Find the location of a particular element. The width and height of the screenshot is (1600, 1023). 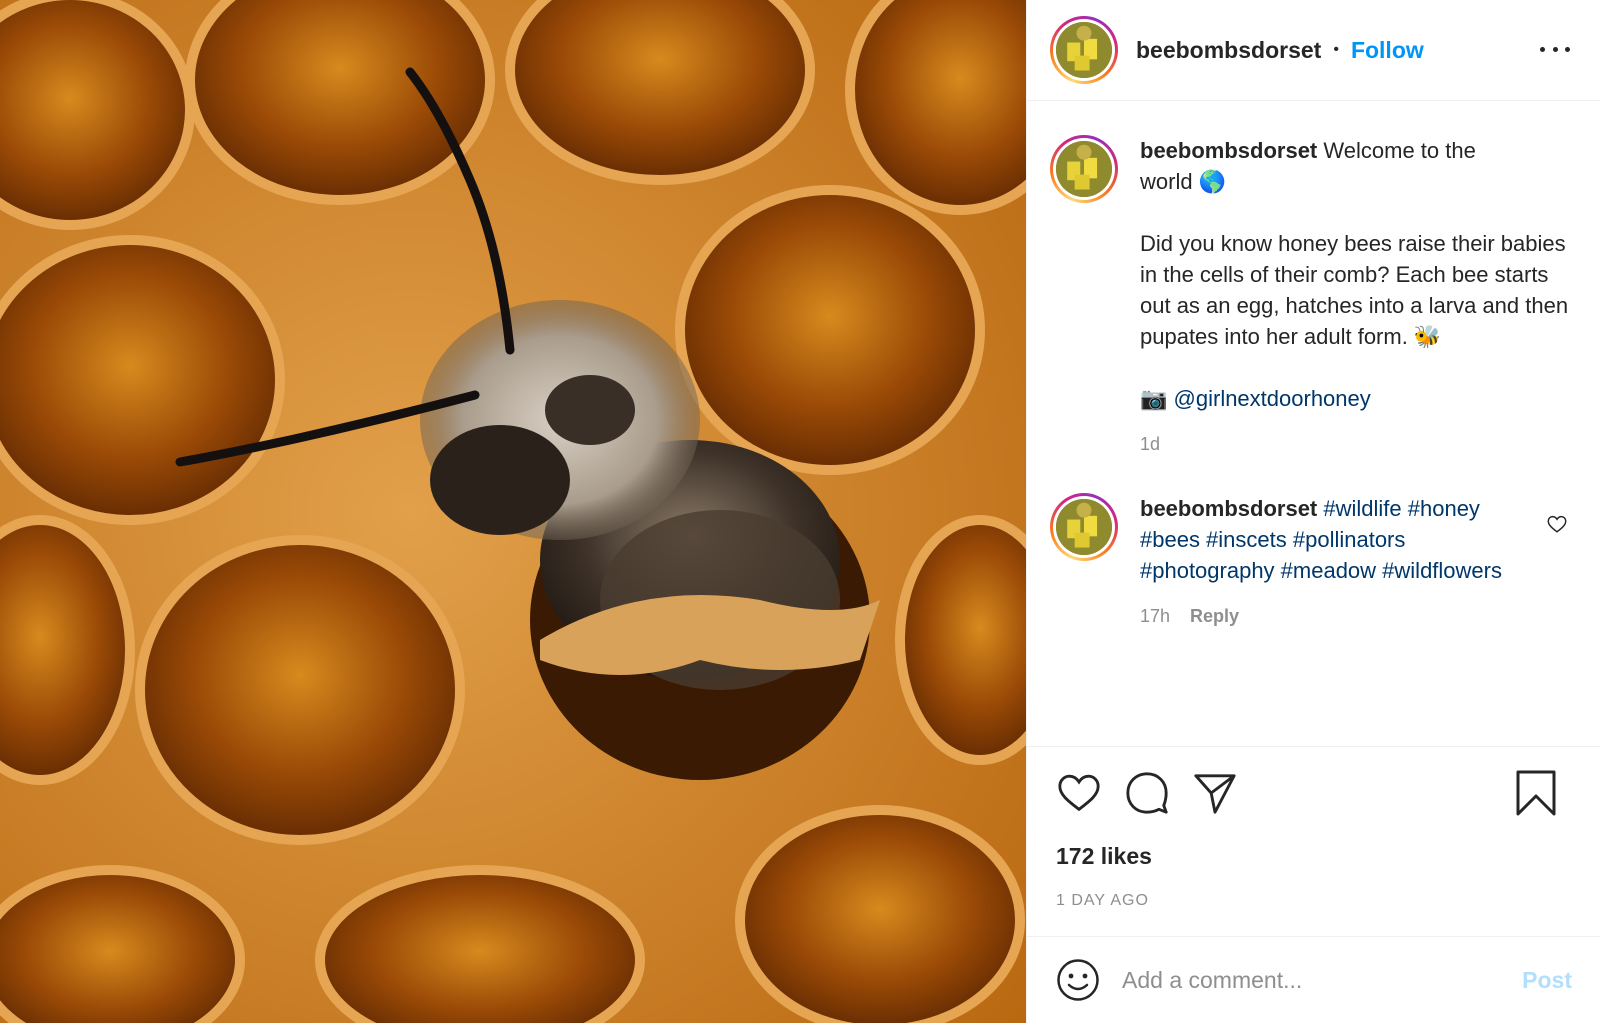

post-comment-button: Post is located at coordinates (1547, 980).